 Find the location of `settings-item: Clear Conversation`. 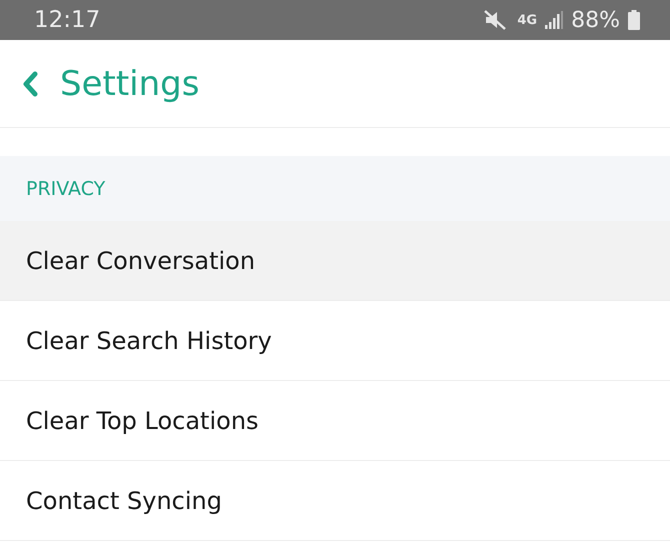

settings-item: Clear Conversation is located at coordinates (335, 261).